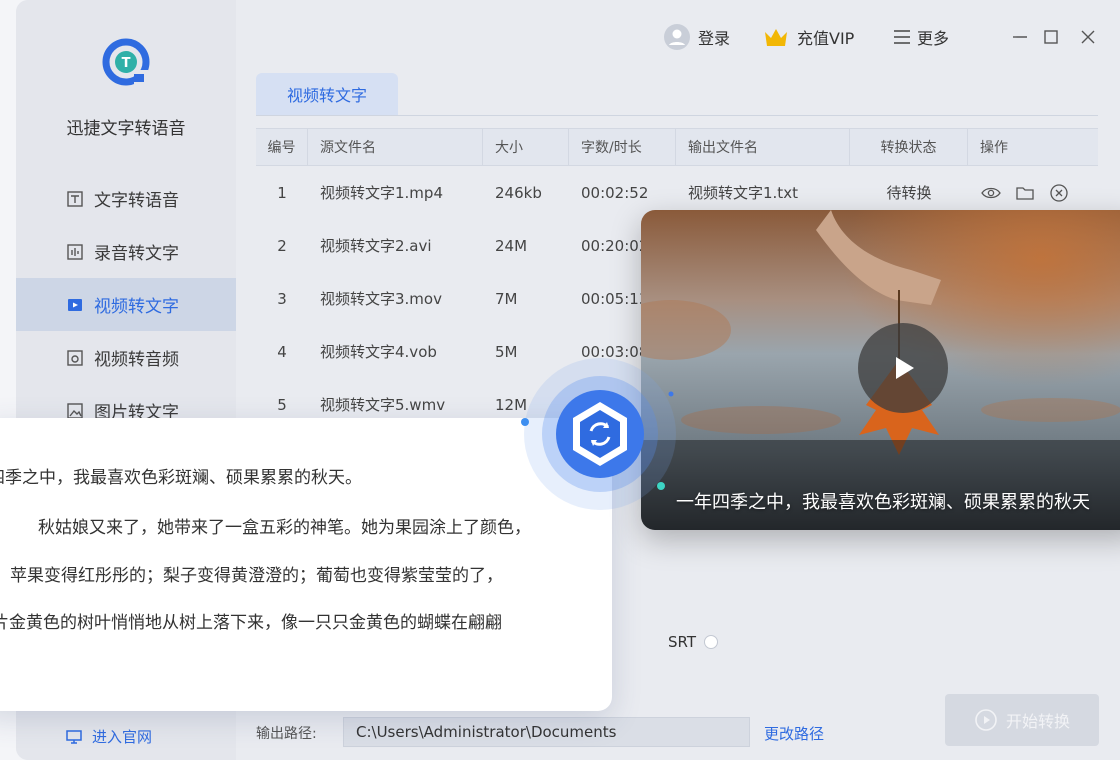 The width and height of the screenshot is (1120, 760). I want to click on sidebar-item-label: 视频转文字, so click(136, 307).